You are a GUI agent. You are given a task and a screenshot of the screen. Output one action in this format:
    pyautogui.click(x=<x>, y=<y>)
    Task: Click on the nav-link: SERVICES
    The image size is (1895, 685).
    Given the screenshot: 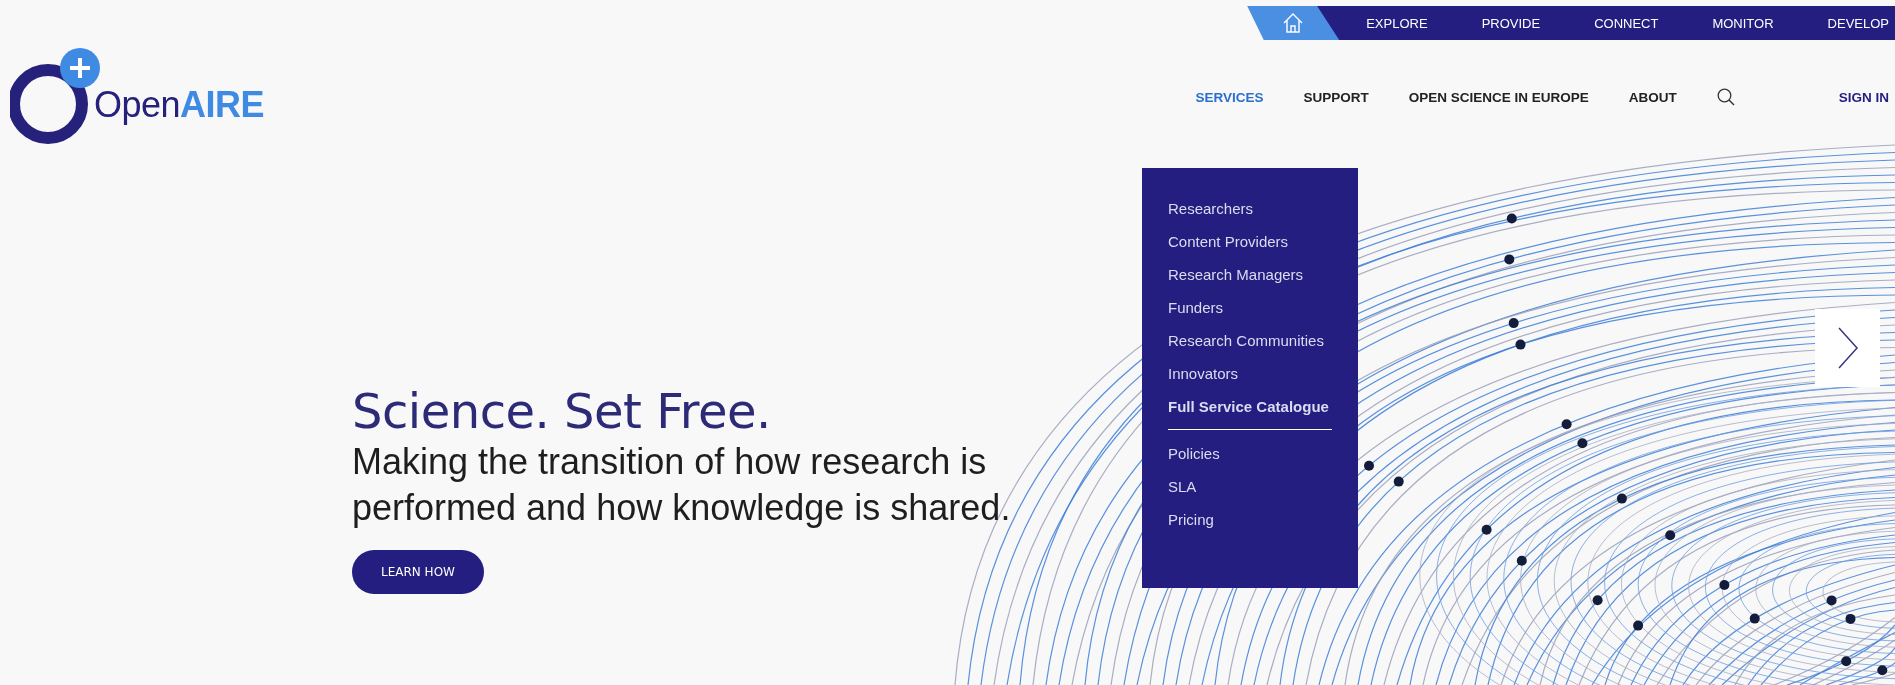 What is the action you would take?
    pyautogui.click(x=1229, y=97)
    